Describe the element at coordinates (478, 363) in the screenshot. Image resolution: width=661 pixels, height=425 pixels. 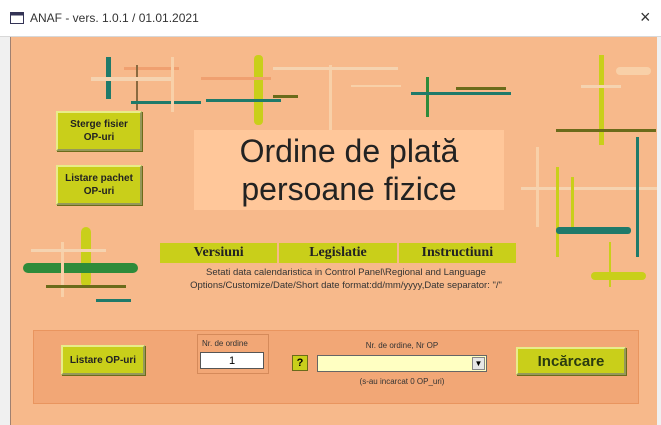
I see `chevron-down-icon: ▼` at that location.